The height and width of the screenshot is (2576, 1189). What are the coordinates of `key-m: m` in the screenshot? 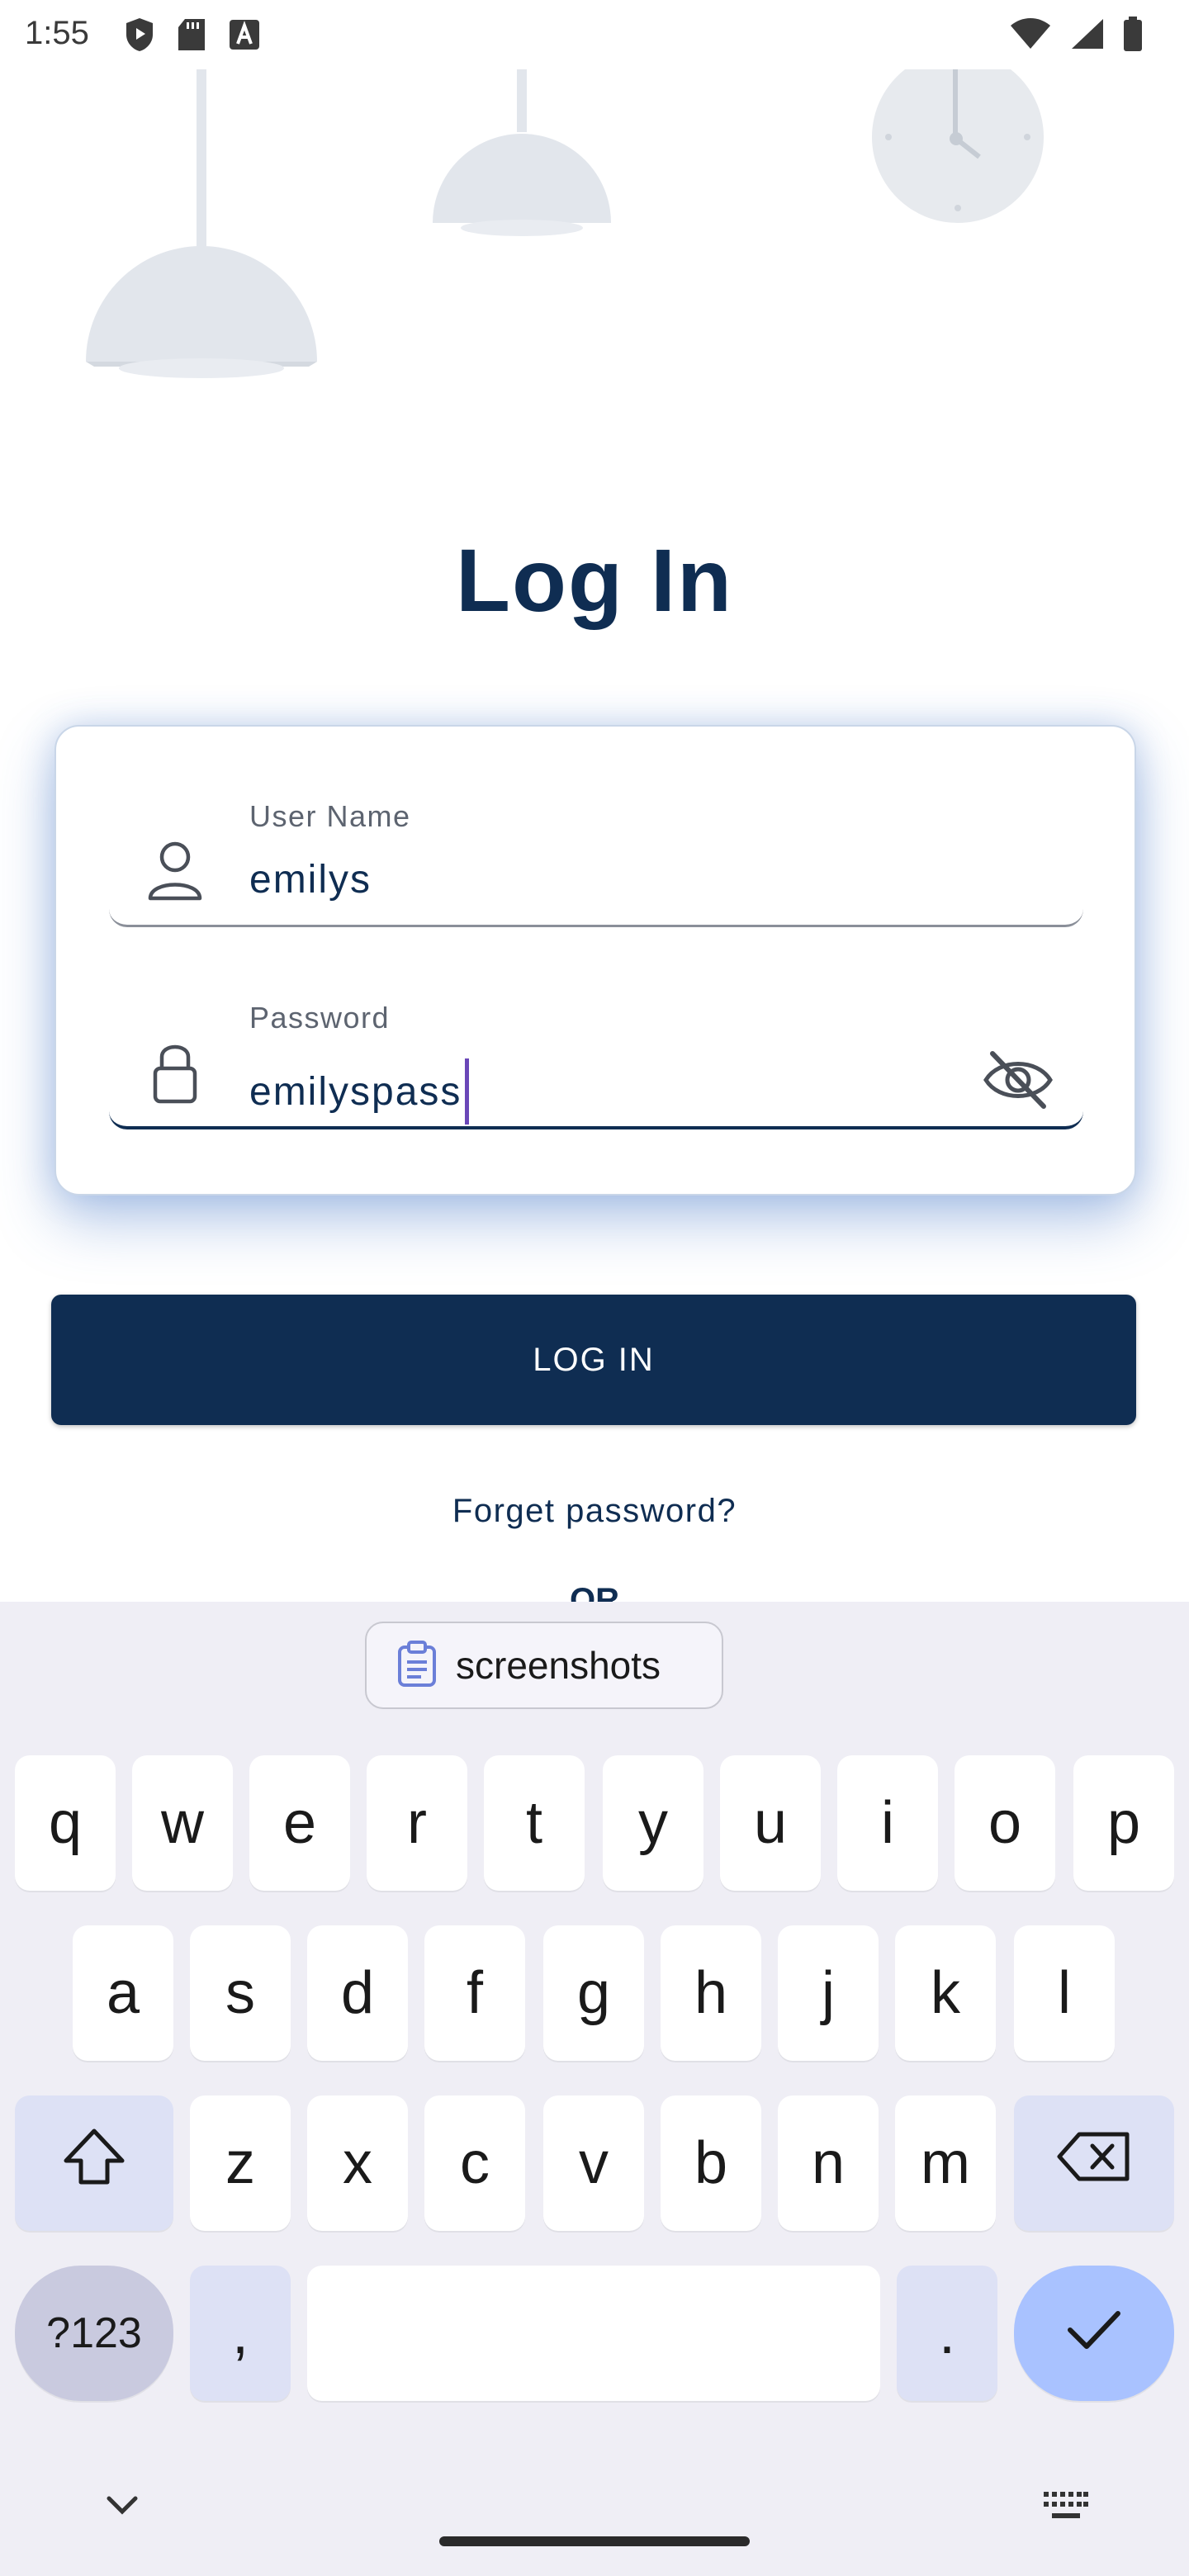 It's located at (945, 2163).